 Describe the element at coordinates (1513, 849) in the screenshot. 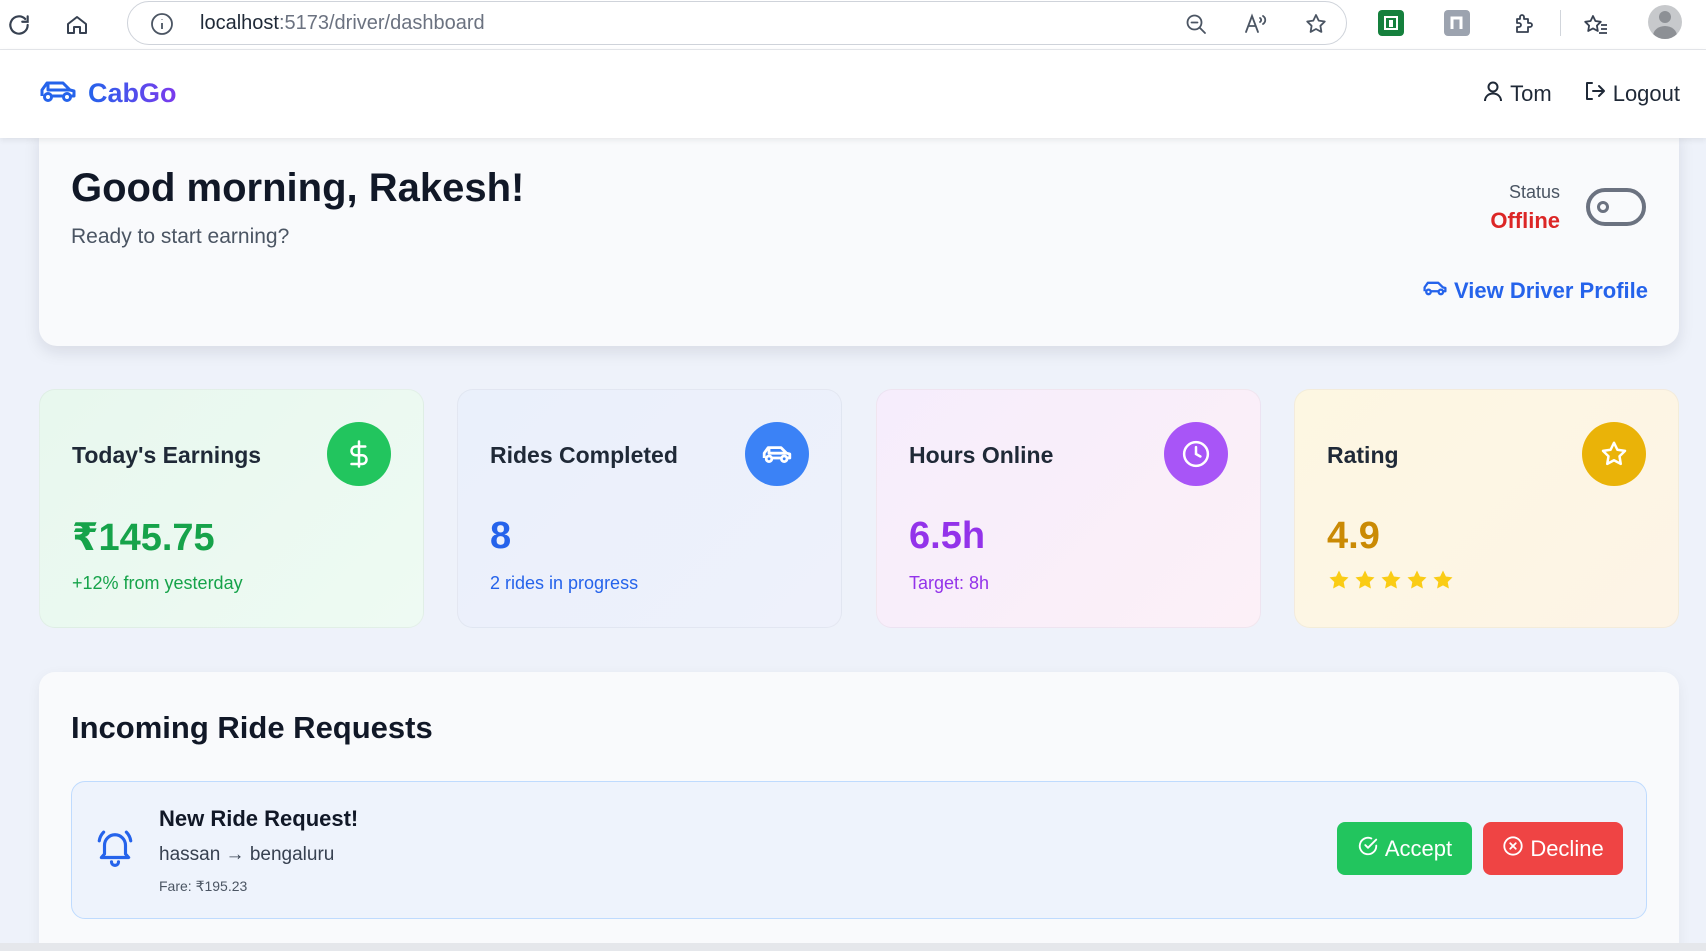

I see `x-circle-icon` at that location.